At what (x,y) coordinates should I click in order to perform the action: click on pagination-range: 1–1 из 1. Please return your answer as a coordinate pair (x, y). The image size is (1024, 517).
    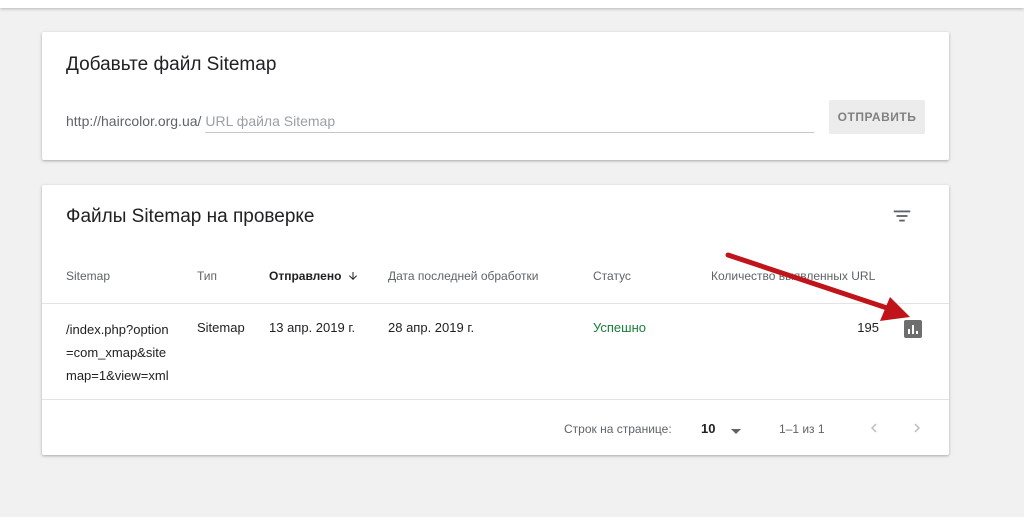
    Looking at the image, I should click on (802, 429).